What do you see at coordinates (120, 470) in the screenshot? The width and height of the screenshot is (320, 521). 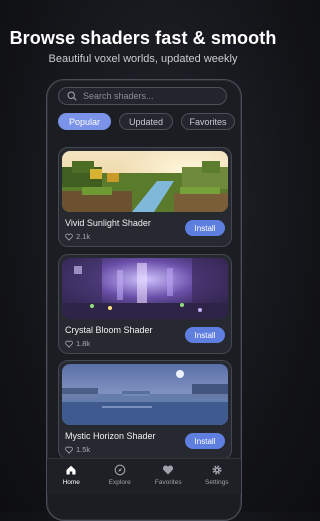 I see `compass-icon` at bounding box center [120, 470].